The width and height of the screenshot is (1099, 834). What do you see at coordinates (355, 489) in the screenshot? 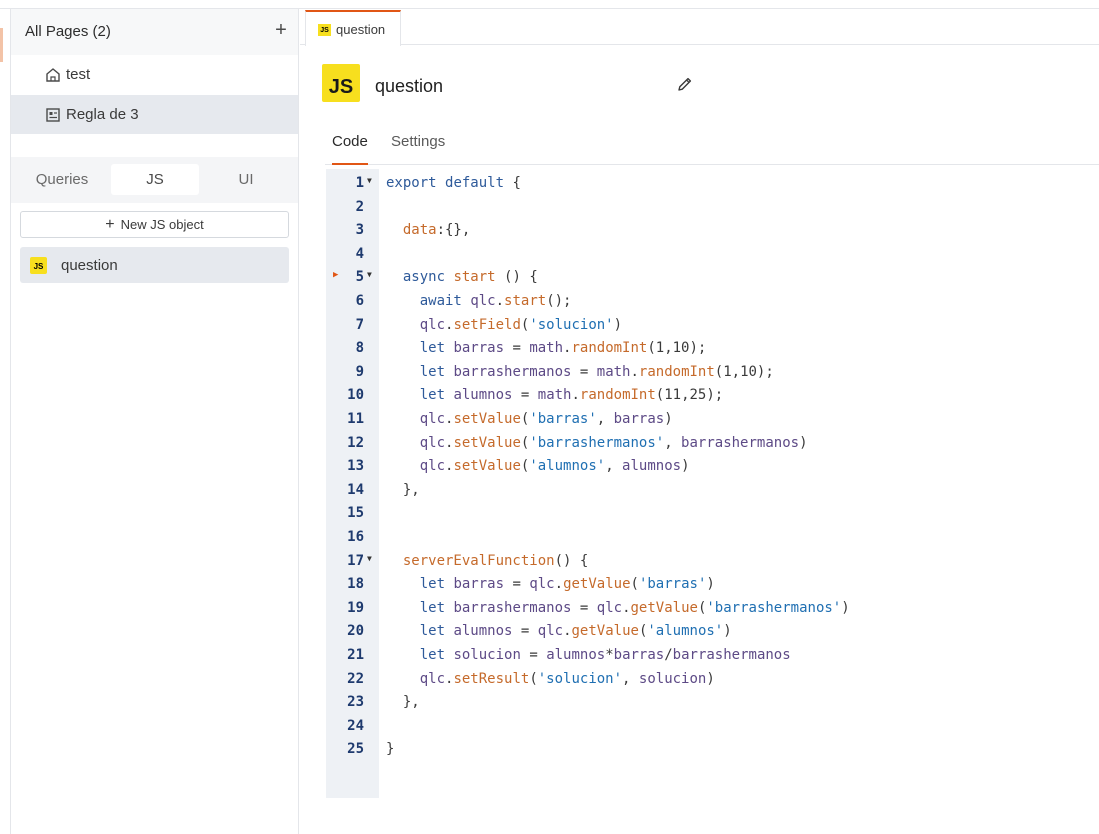
I see `line-number: 14` at bounding box center [355, 489].